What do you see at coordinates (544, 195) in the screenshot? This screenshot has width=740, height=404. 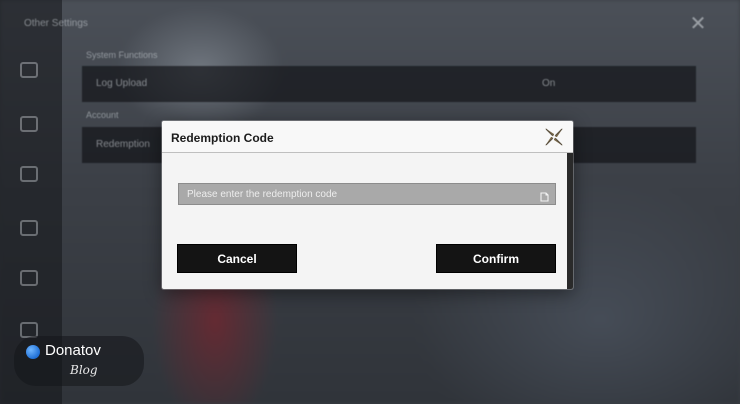 I see `paste-icon` at bounding box center [544, 195].